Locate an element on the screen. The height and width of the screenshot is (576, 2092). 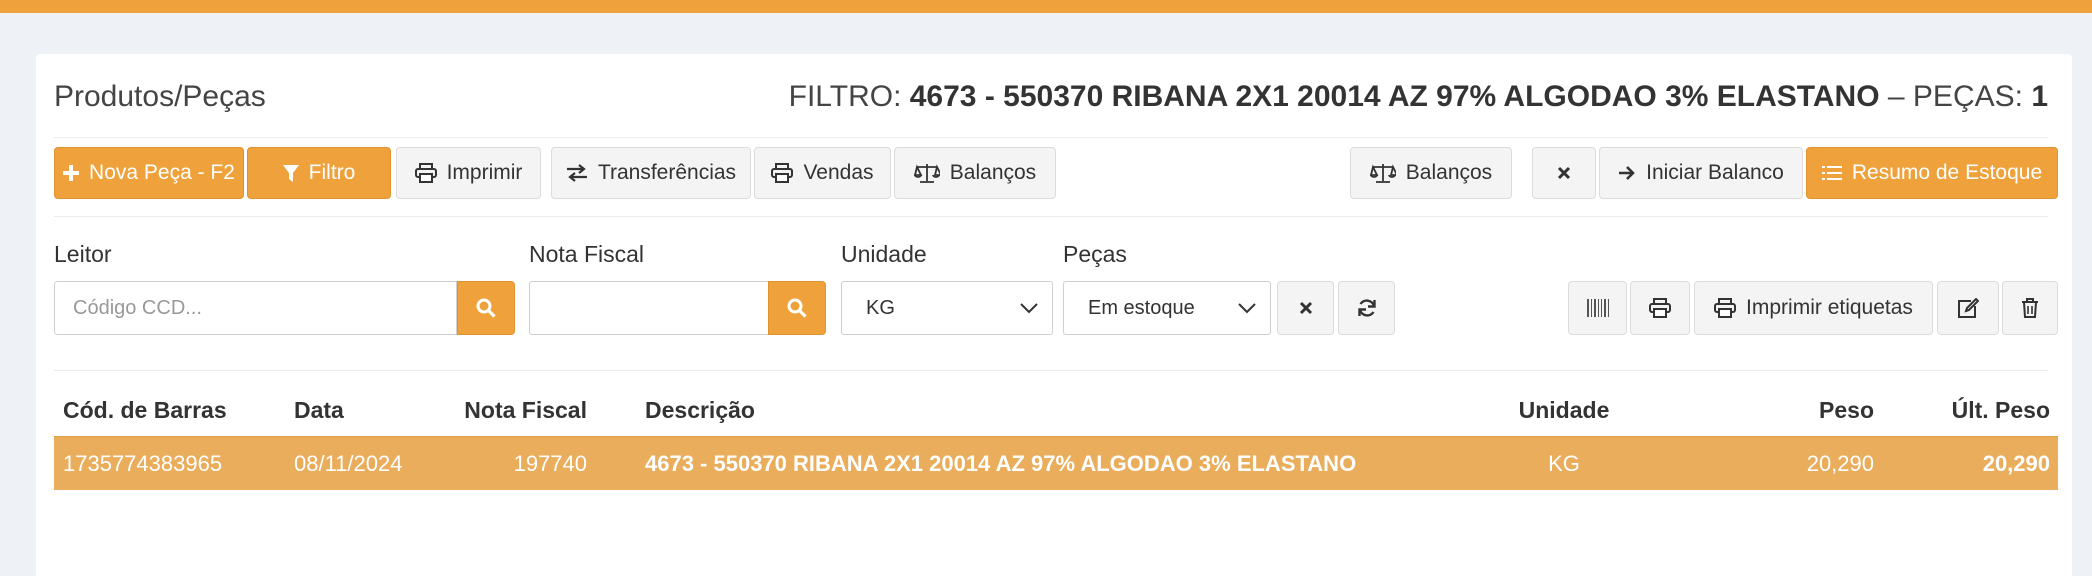
sales-label: Vendas is located at coordinates (838, 172).